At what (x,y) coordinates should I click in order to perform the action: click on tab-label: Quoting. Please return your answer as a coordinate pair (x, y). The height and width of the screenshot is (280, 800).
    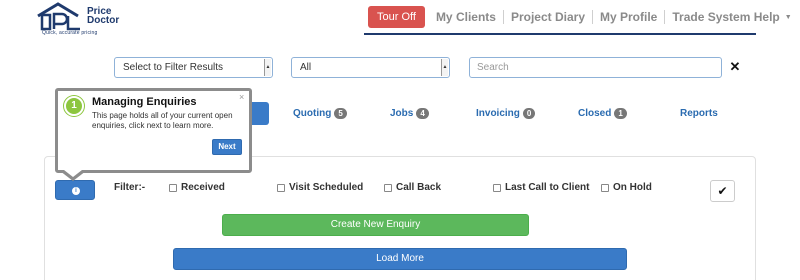
    Looking at the image, I should click on (312, 113).